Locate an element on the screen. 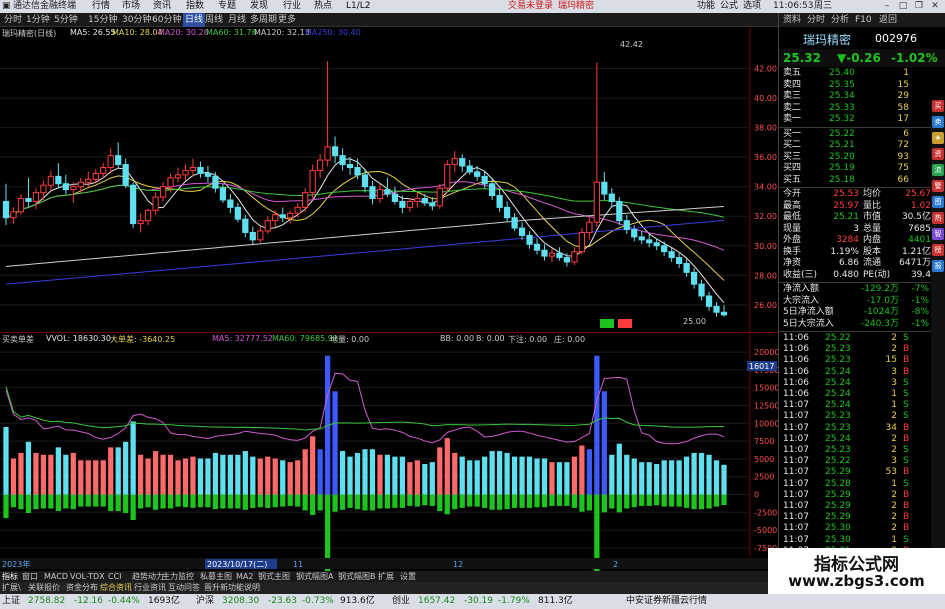 The height and width of the screenshot is (609, 945). side-alert-icon: 警 is located at coordinates (938, 186).